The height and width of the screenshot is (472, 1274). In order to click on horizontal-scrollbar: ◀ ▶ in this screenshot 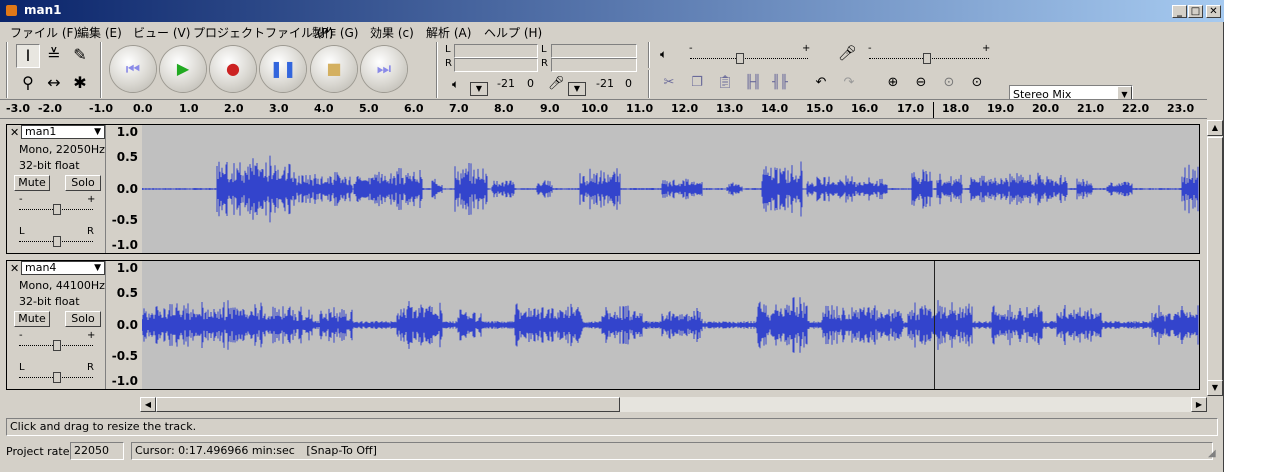, I will do `click(673, 404)`.